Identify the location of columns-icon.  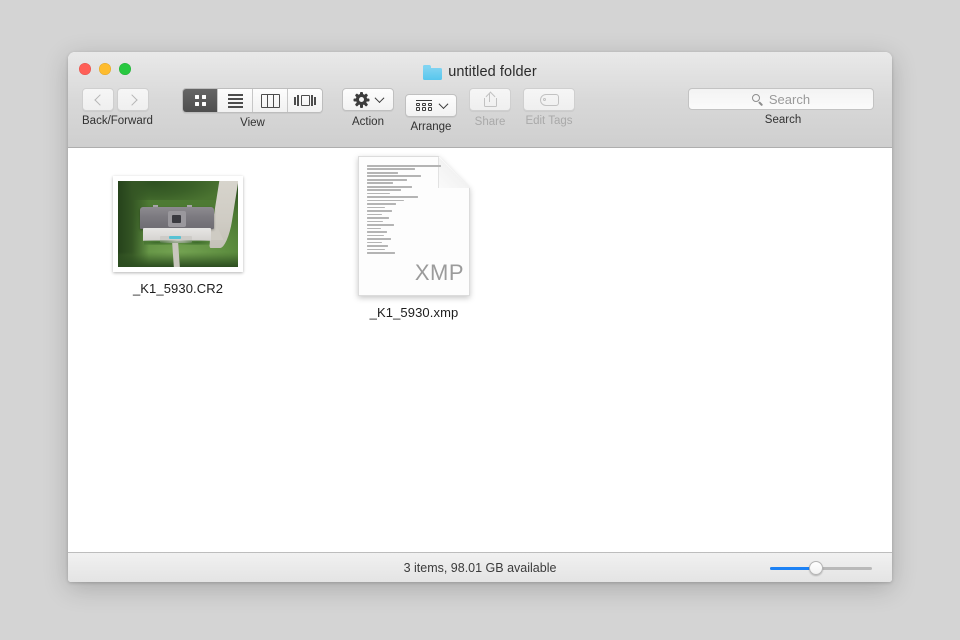
(270, 100).